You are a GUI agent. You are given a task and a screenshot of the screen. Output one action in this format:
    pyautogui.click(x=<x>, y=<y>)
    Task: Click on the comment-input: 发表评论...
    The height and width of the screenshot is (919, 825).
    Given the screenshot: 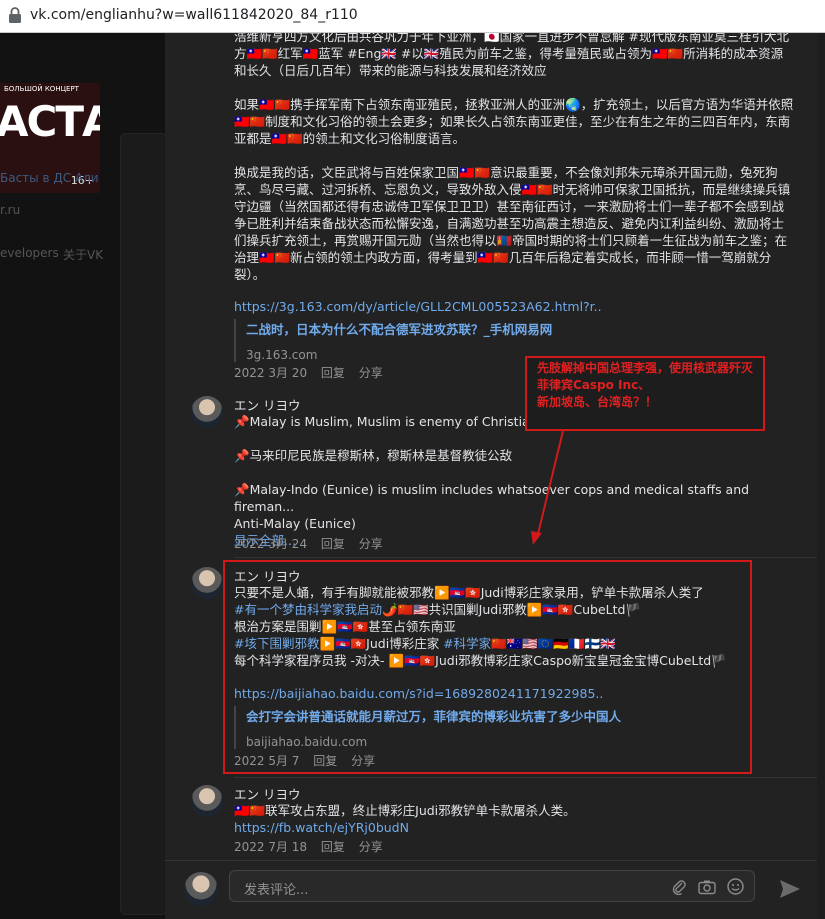 What is the action you would take?
    pyautogui.click(x=492, y=886)
    